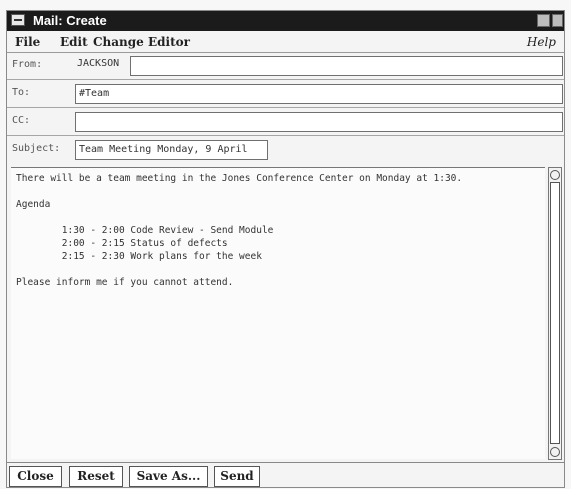 The image size is (571, 489). I want to click on scroll-up-icon, so click(555, 175).